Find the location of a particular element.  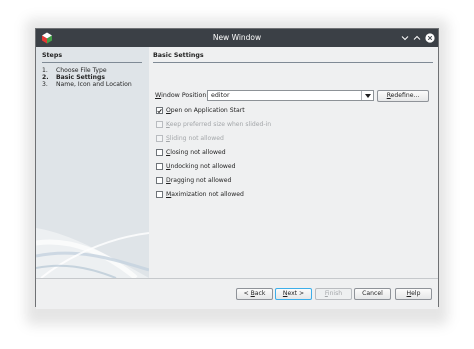

window-title: New Window is located at coordinates (237, 37).